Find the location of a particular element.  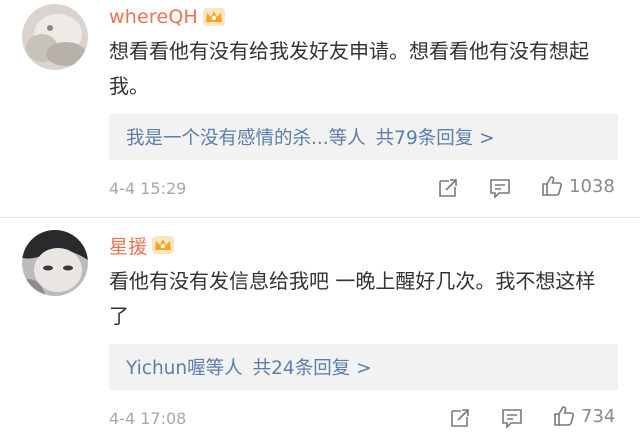

username: 星援 is located at coordinates (128, 245).